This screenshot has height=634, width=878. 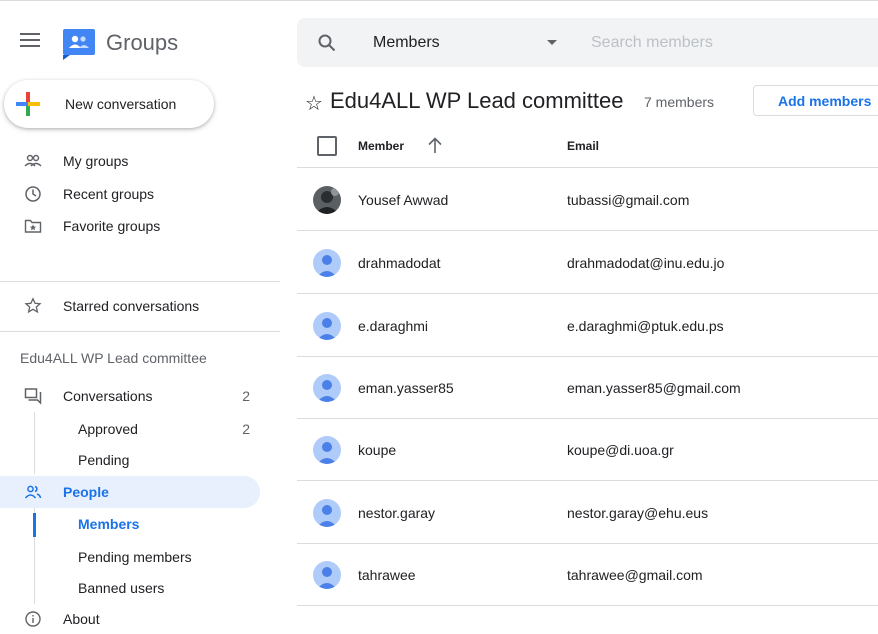 I want to click on search-scope-select: Members, so click(x=406, y=43).